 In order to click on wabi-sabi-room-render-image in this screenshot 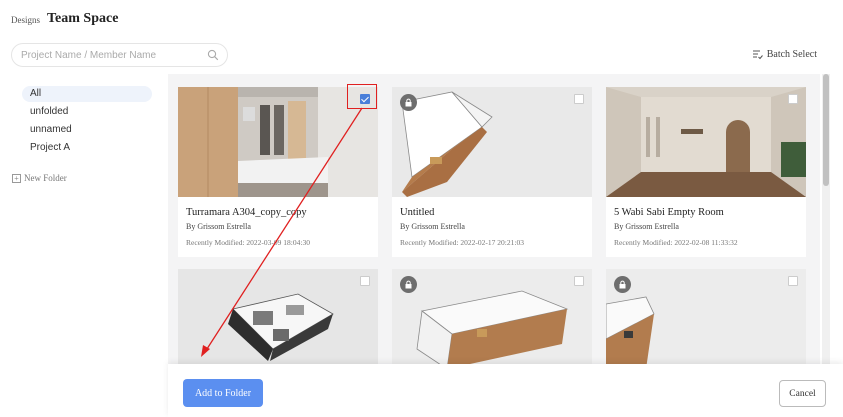, I will do `click(706, 142)`.